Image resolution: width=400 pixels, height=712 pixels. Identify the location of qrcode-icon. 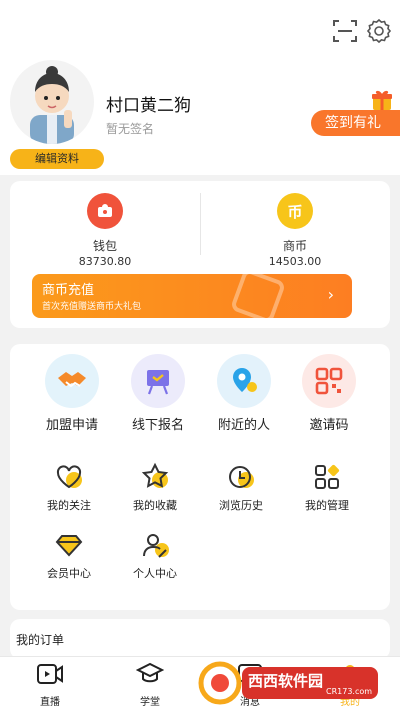
(329, 381).